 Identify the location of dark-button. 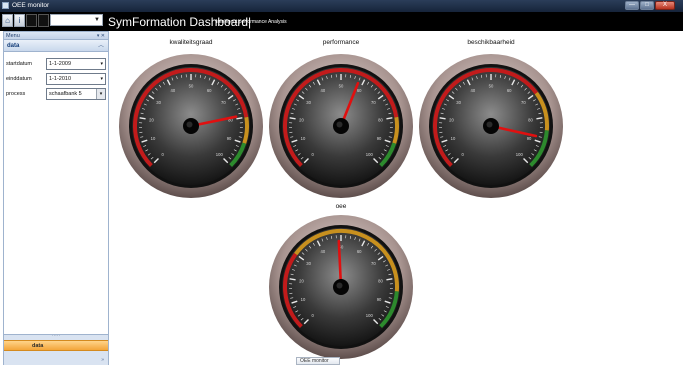
(31, 20).